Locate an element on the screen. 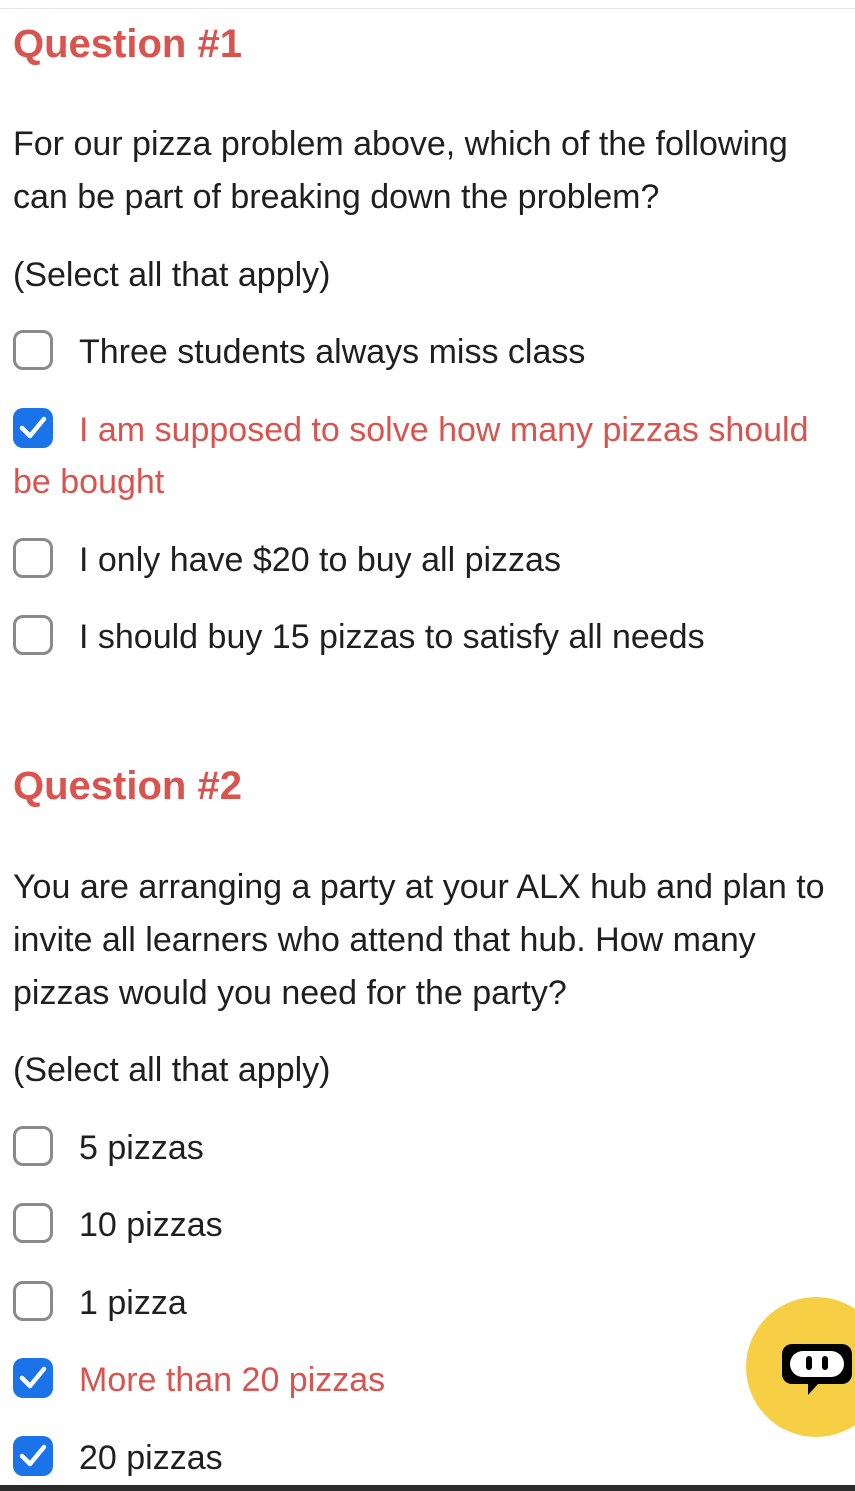  q2-option-5: 20 pizzas is located at coordinates (413, 1458).